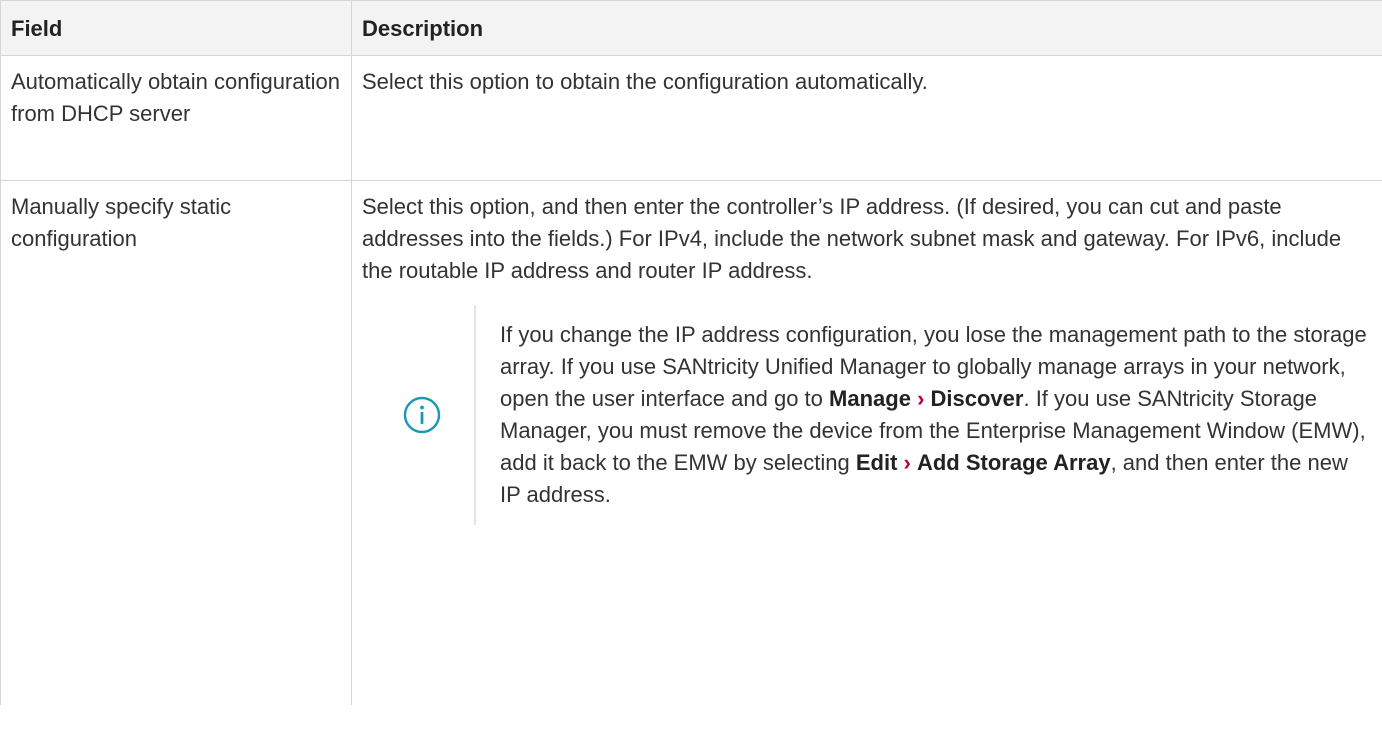 Image resolution: width=1382 pixels, height=730 pixels. I want to click on info-icon, so click(422, 415).